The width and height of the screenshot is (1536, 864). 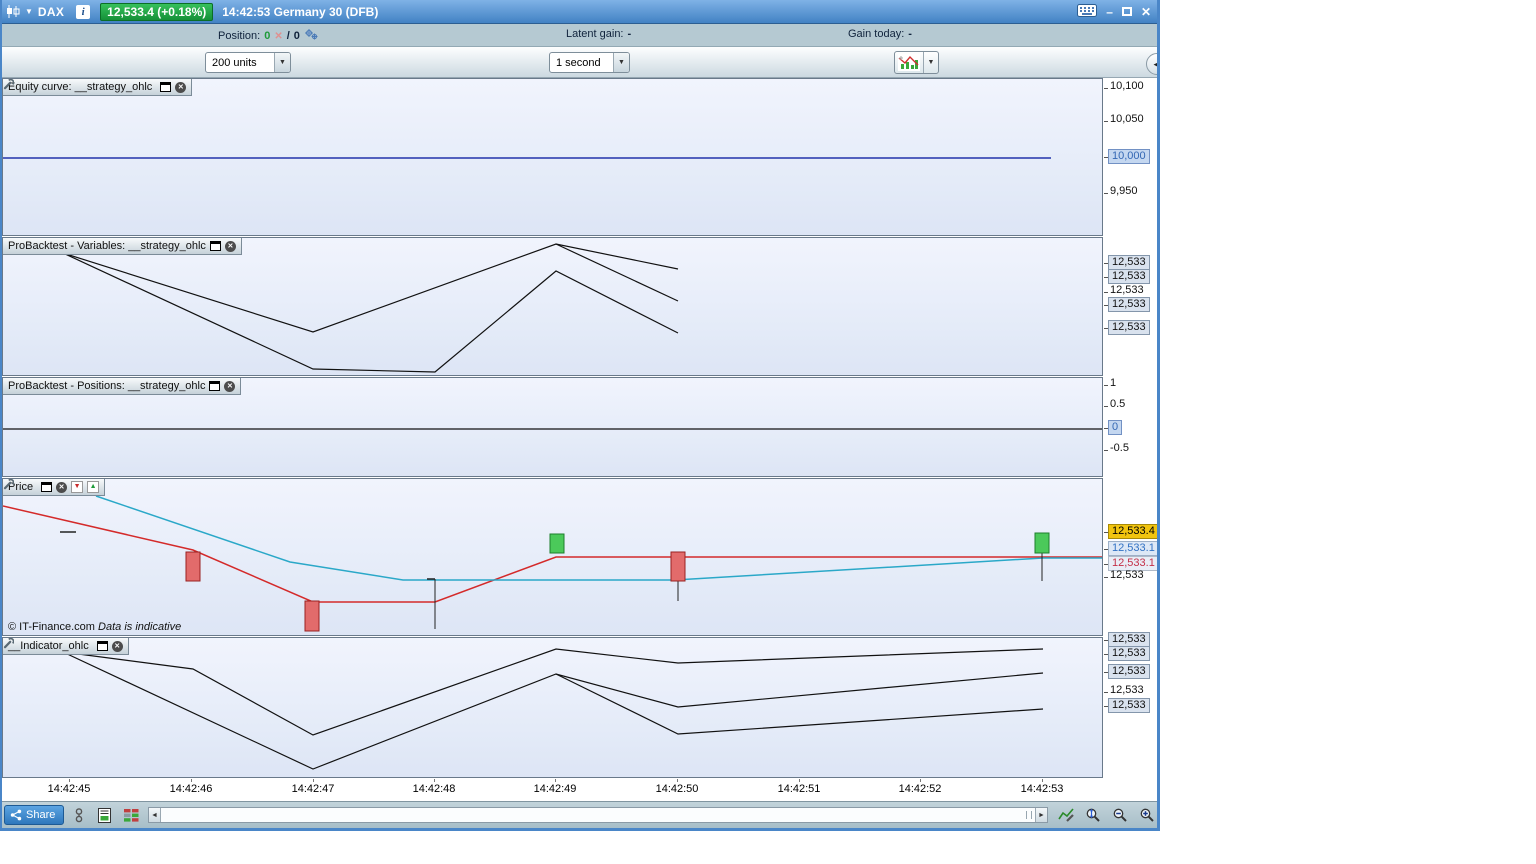 What do you see at coordinates (80, 87) in the screenshot?
I see `equity-panel-title: Equity curve: __strategy_ohlc` at bounding box center [80, 87].